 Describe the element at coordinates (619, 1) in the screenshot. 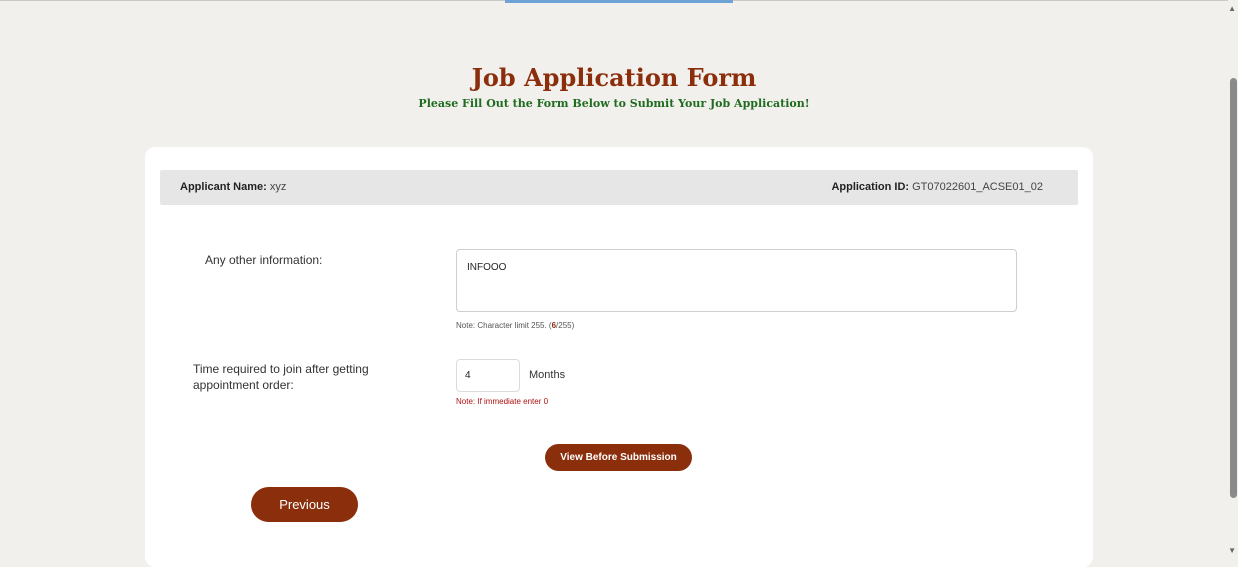

I see `active-tab-indicator` at that location.